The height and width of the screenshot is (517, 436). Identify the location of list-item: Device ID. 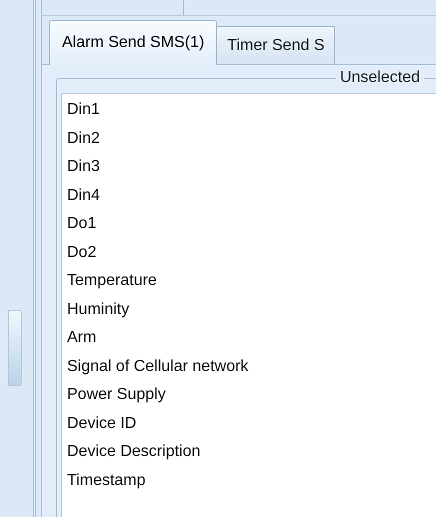
(101, 424).